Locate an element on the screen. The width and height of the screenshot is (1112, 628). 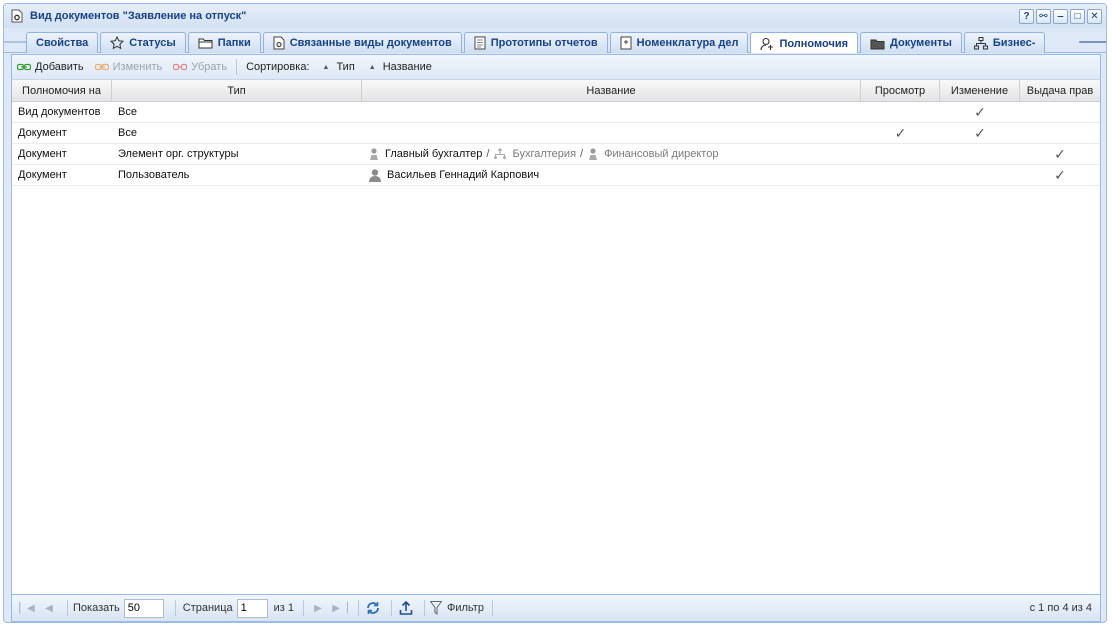
tab-8: Документы is located at coordinates (911, 42).